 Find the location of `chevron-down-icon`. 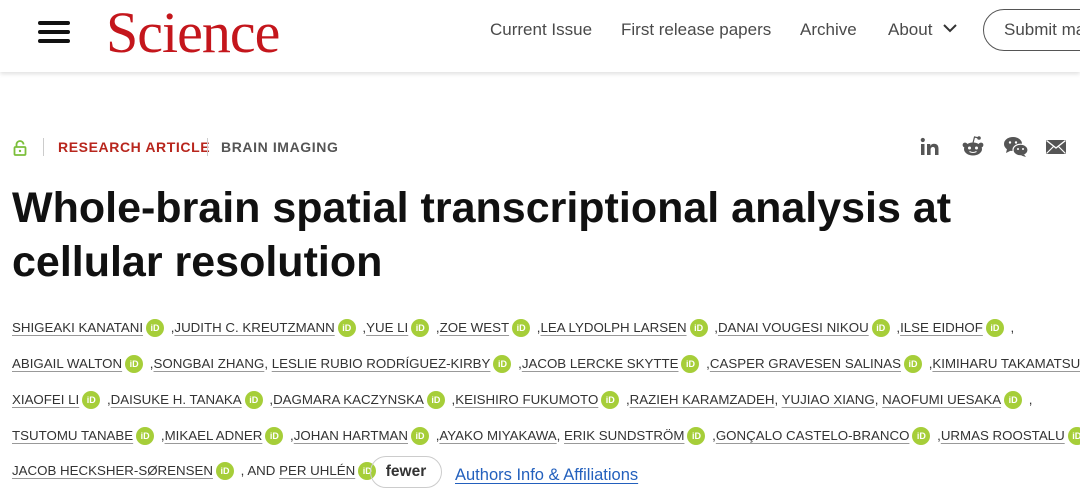

chevron-down-icon is located at coordinates (950, 28).